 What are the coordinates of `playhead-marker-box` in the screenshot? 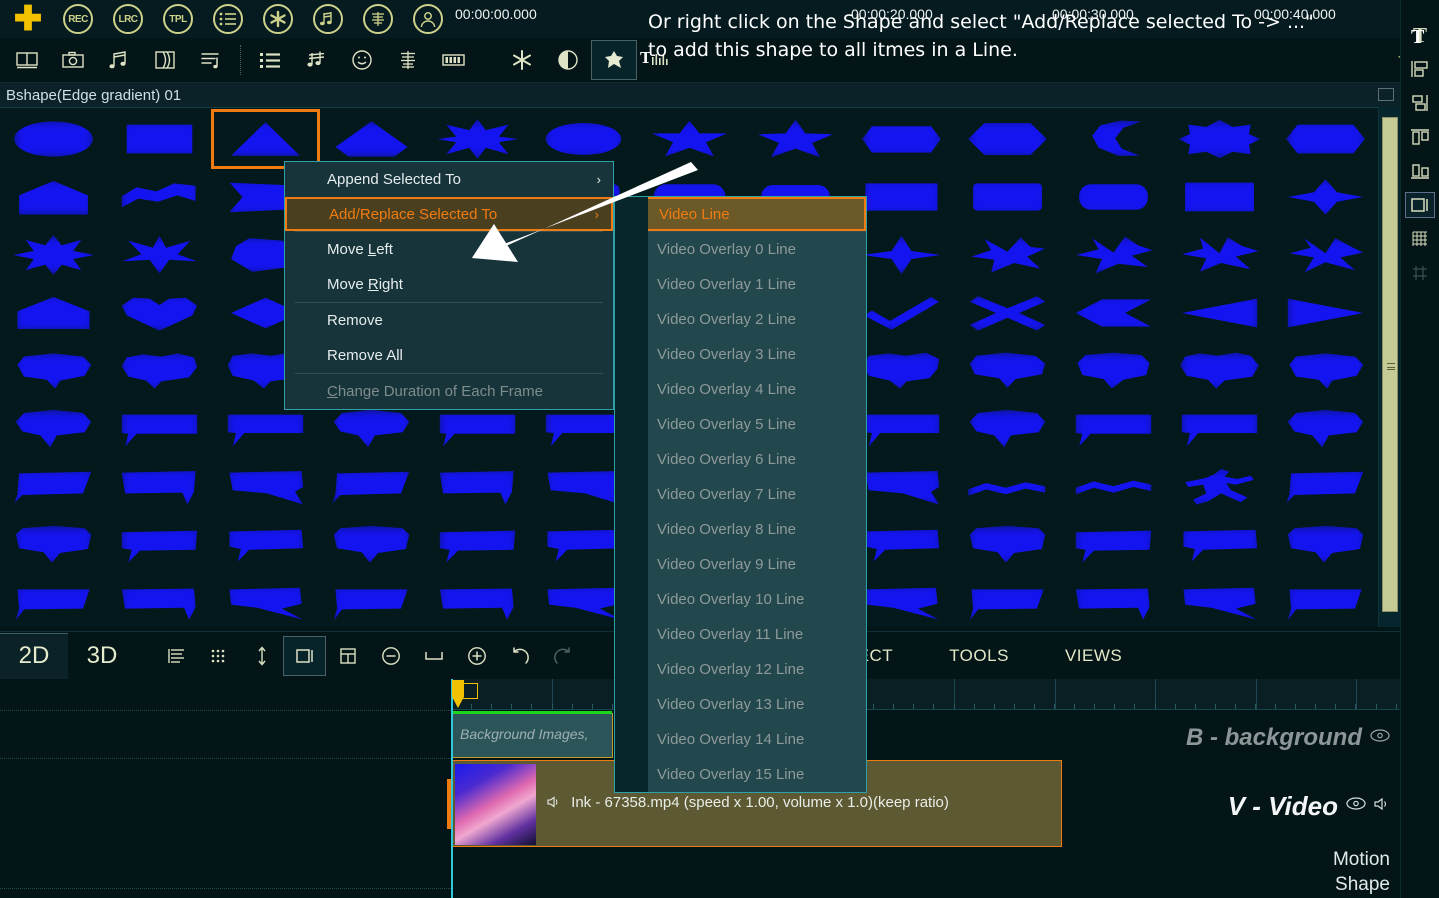 It's located at (470, 691).